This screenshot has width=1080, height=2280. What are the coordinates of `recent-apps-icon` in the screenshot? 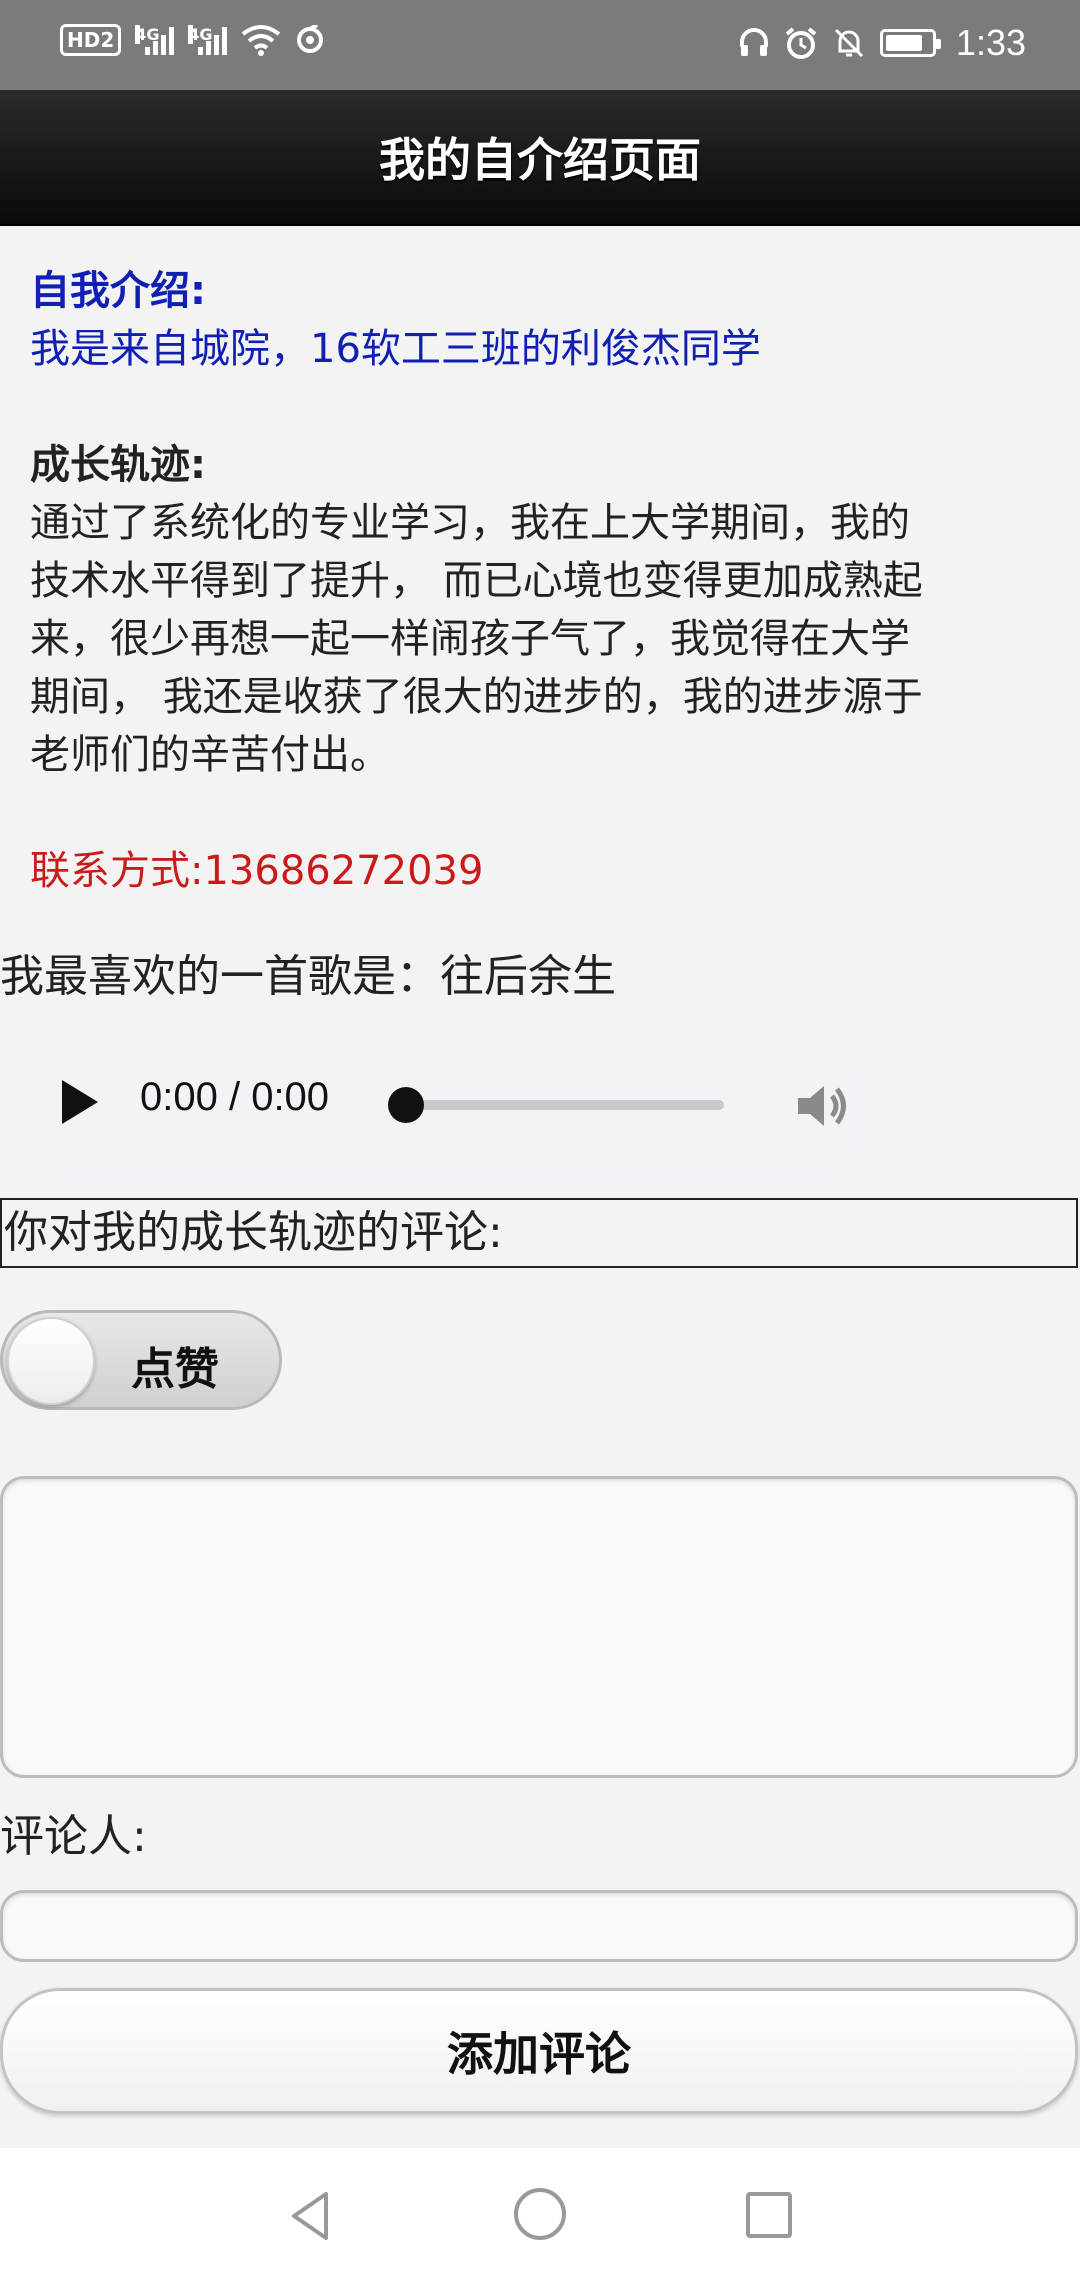 It's located at (769, 2215).